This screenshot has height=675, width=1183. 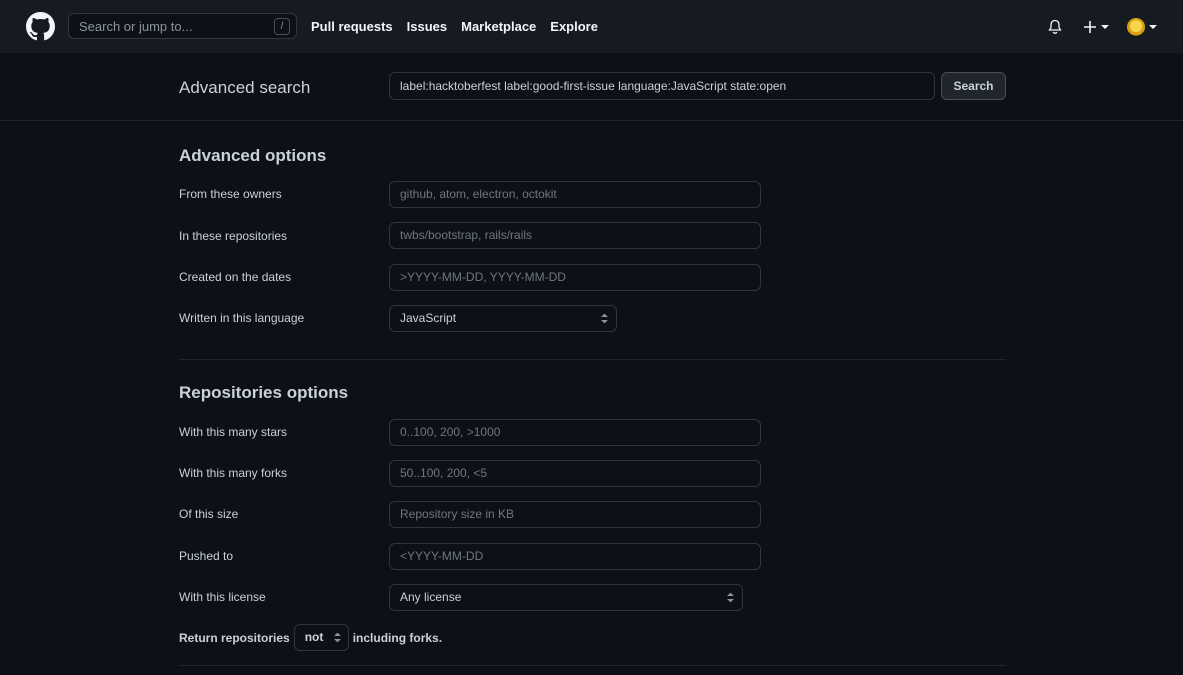 I want to click on nav-link-explore: Explore, so click(x=574, y=26).